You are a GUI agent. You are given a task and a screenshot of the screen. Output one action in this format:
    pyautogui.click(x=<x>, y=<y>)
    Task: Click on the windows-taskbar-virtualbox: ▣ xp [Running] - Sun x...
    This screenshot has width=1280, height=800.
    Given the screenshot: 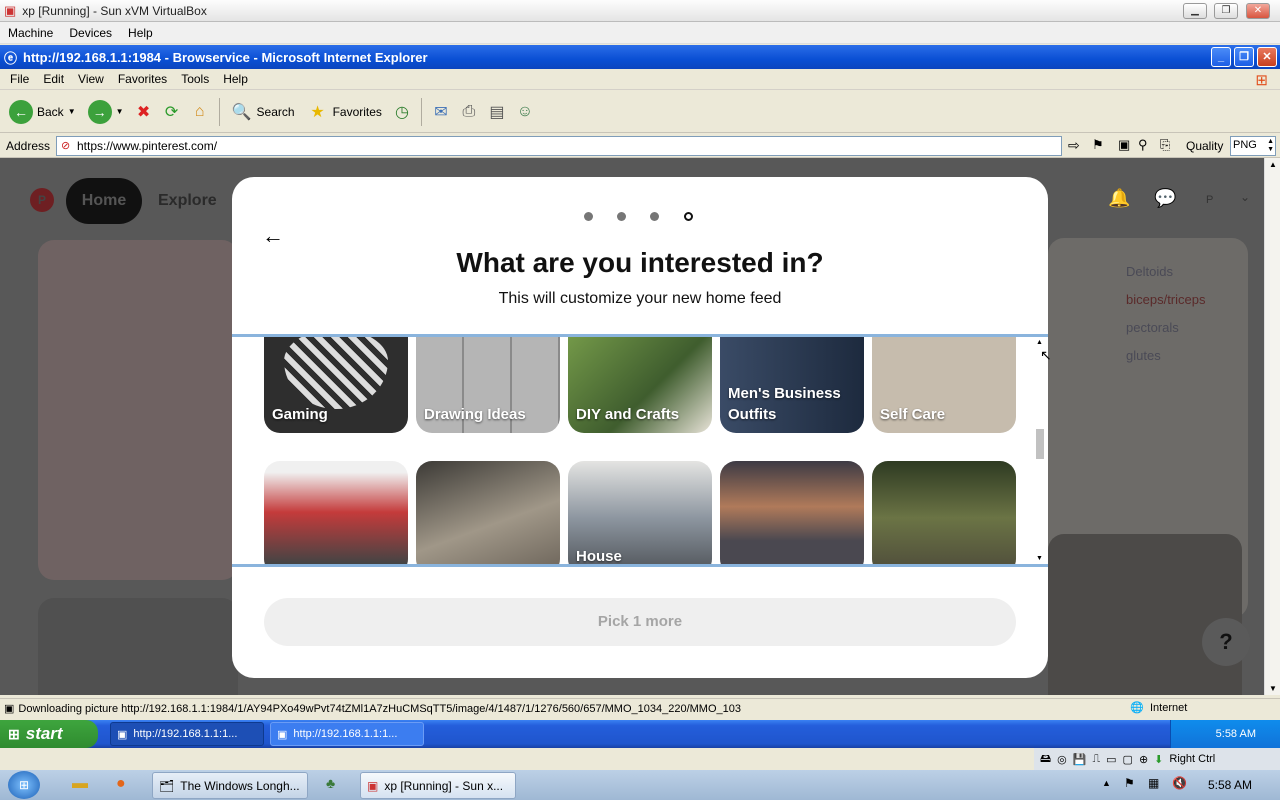 What is the action you would take?
    pyautogui.click(x=438, y=785)
    